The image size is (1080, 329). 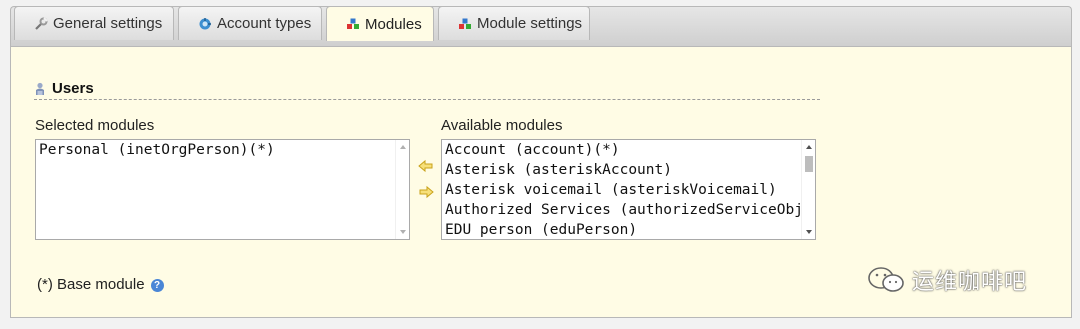 I want to click on selected-modules-list: Personal (inetOrgPerson)(*), so click(x=222, y=189).